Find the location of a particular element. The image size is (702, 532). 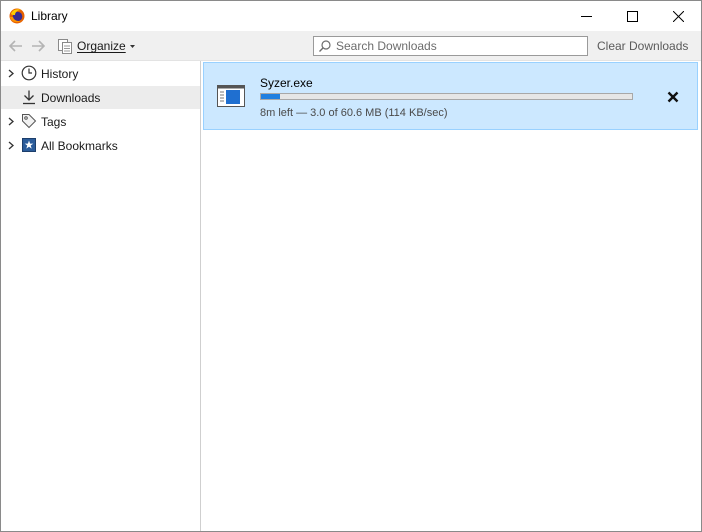

sidebar-item-tags: Tags is located at coordinates (100, 121).